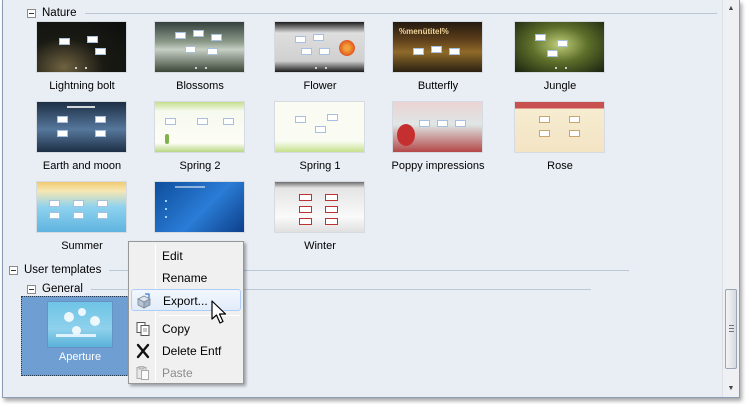 The image size is (747, 404). Describe the element at coordinates (143, 351) in the screenshot. I see `delete-x-icon` at that location.